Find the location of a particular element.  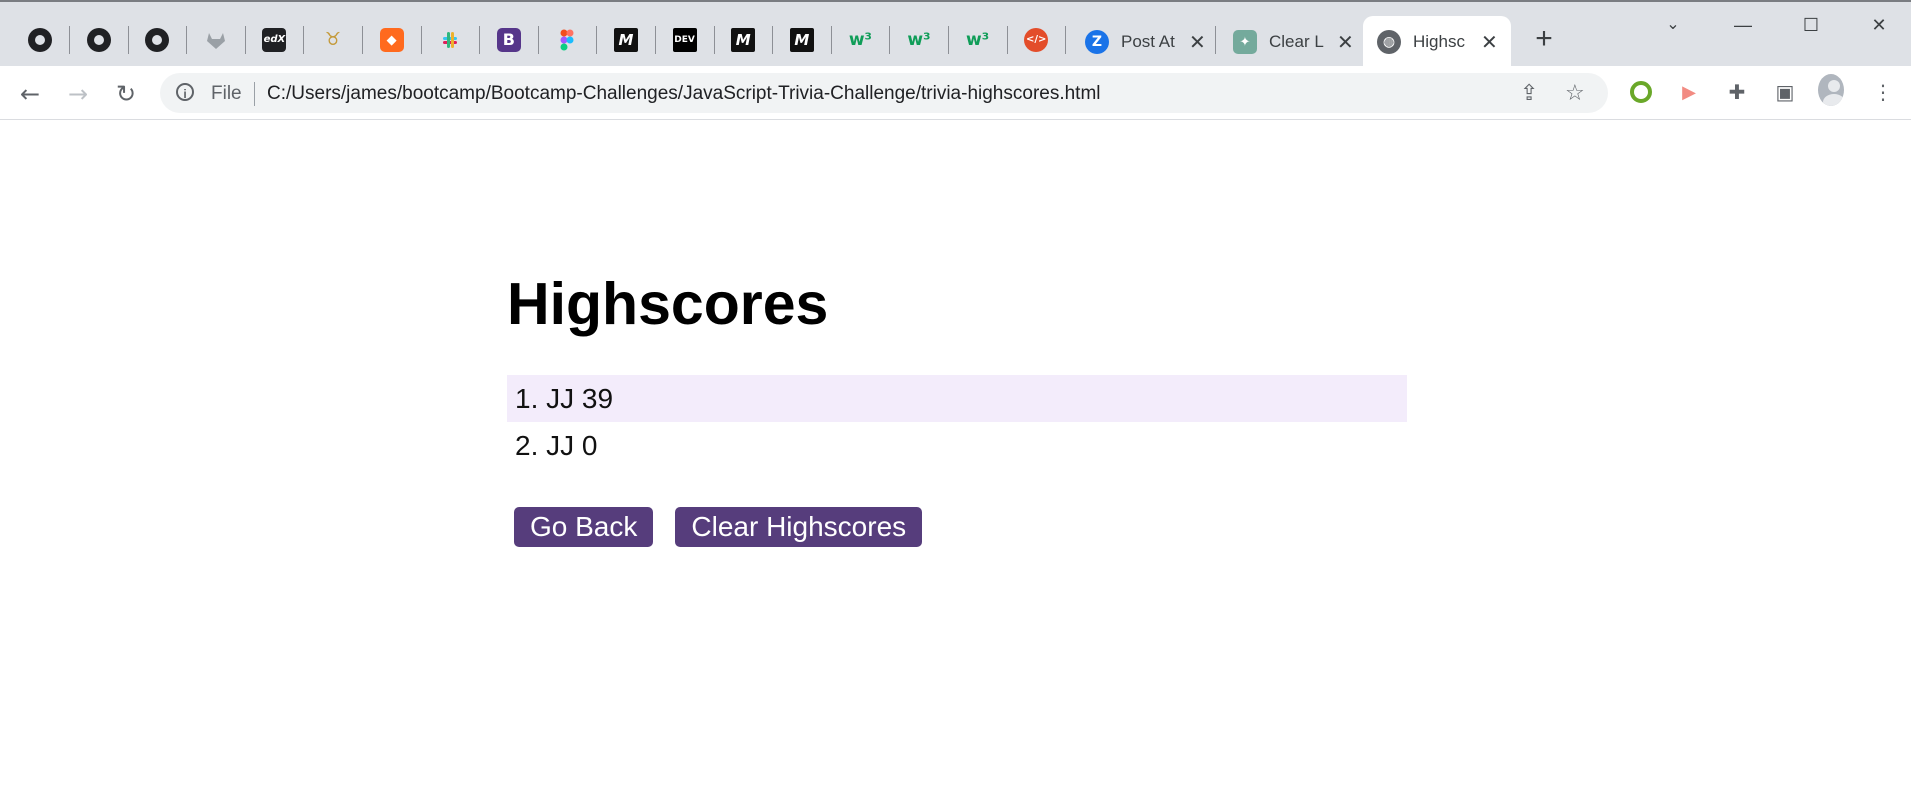

extensions-puzzle-icon: ✚ is located at coordinates (1737, 92).